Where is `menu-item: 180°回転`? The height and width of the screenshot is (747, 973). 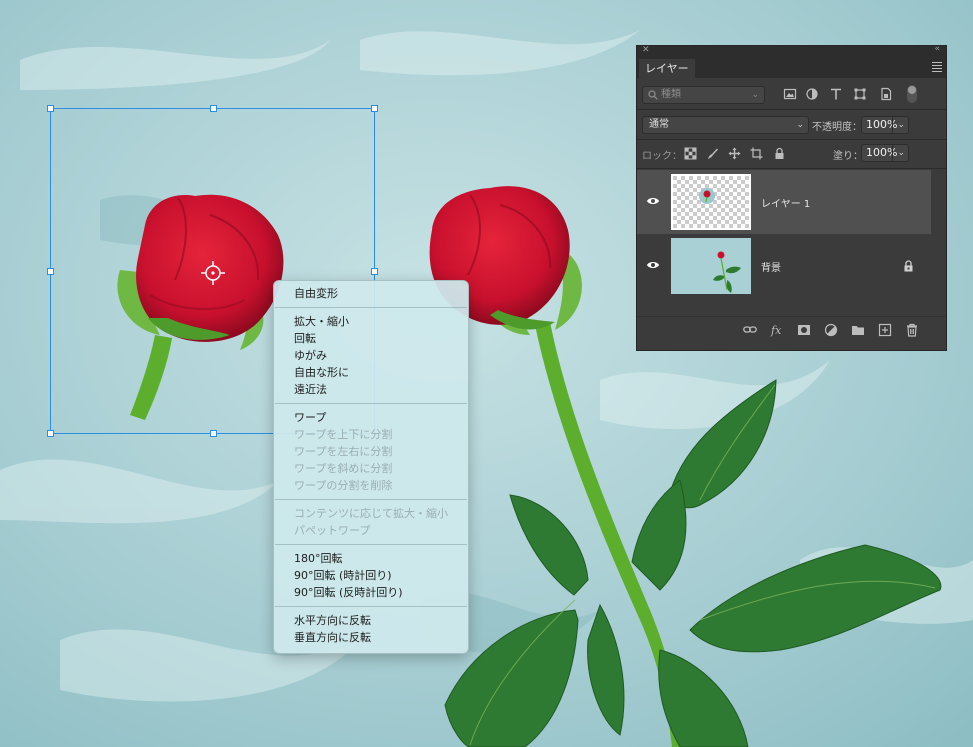
menu-item: 180°回転 is located at coordinates (371, 558).